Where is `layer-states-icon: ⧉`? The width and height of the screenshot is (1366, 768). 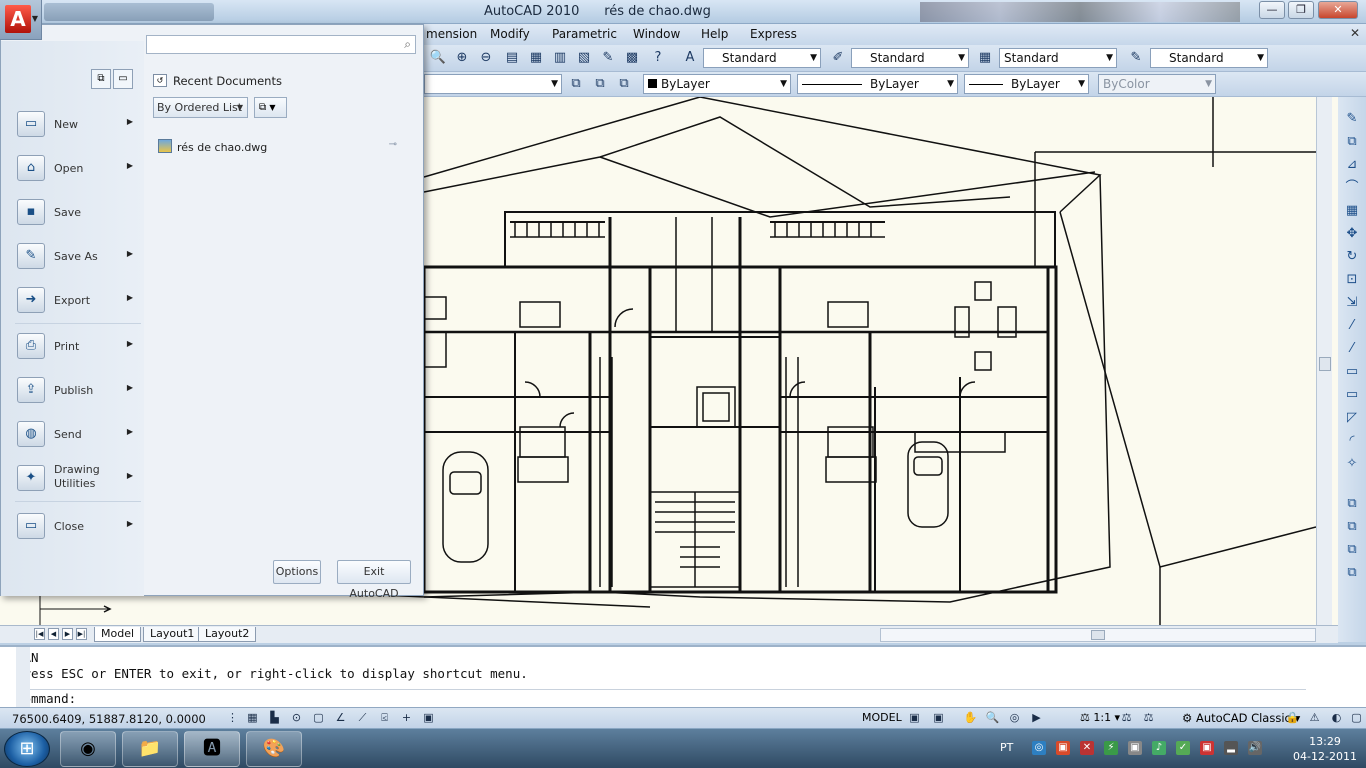
layer-states-icon: ⧉ is located at coordinates (600, 84).